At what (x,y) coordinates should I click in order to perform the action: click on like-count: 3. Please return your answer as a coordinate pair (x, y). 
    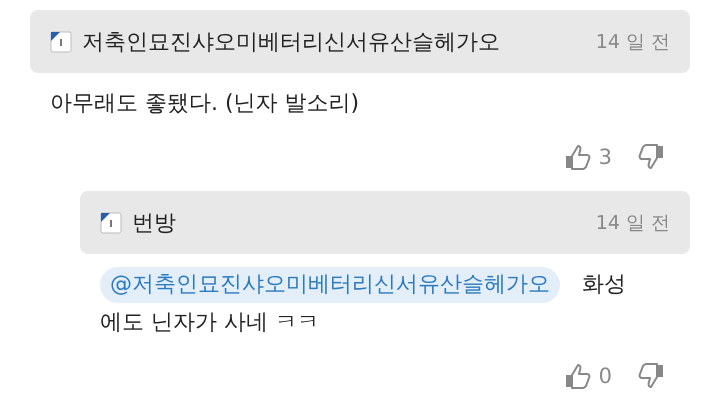
    Looking at the image, I should click on (605, 157).